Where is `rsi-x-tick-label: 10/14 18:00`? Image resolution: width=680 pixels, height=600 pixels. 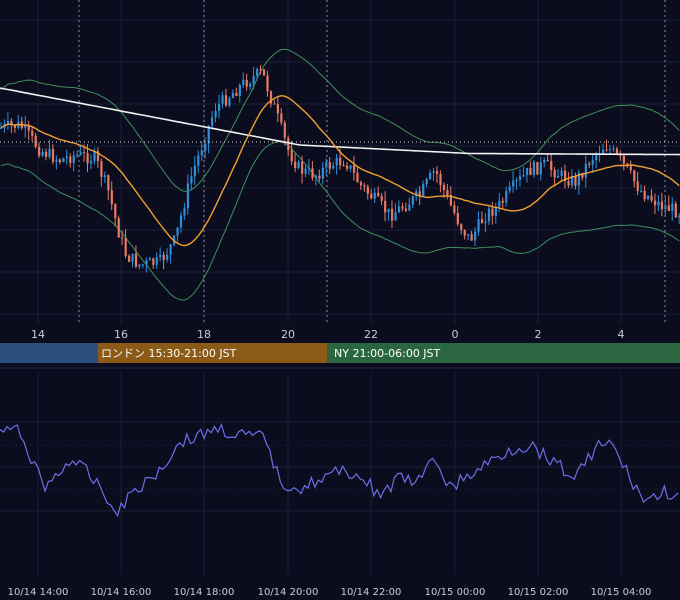 rsi-x-tick-label: 10/14 18:00 is located at coordinates (204, 592).